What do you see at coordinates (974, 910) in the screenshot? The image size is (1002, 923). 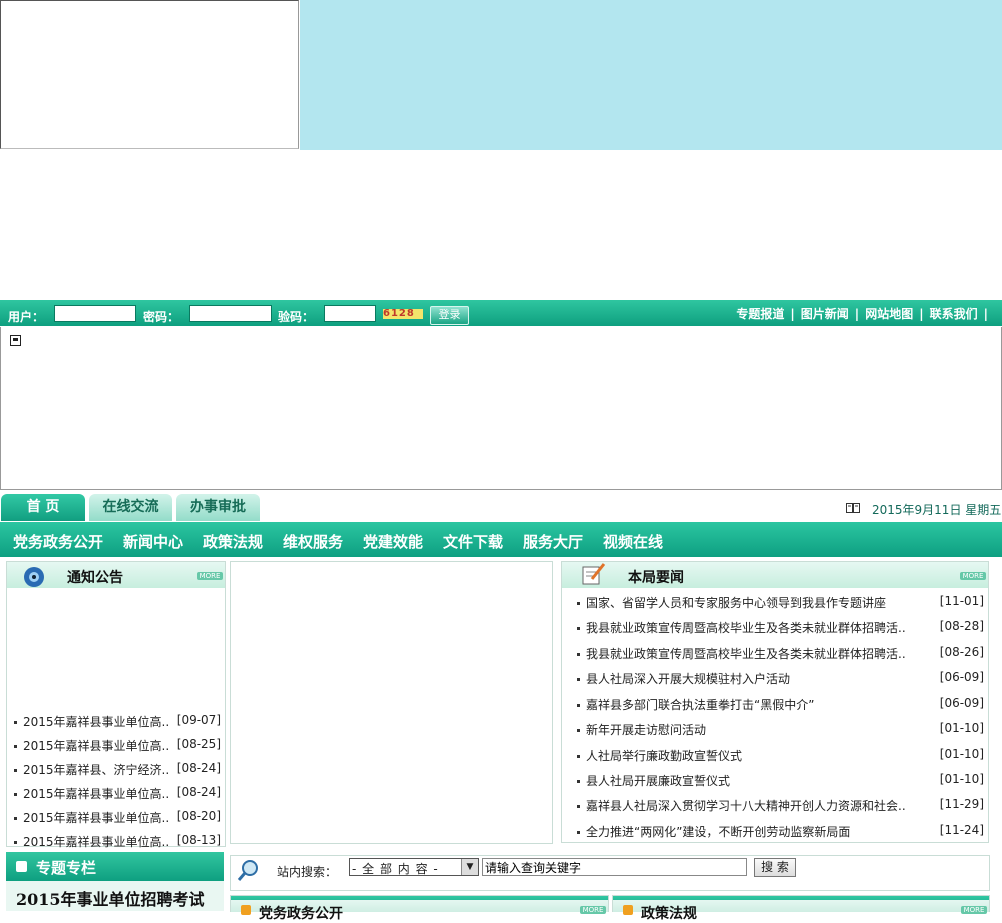 I see `policy-more-button: MORE` at bounding box center [974, 910].